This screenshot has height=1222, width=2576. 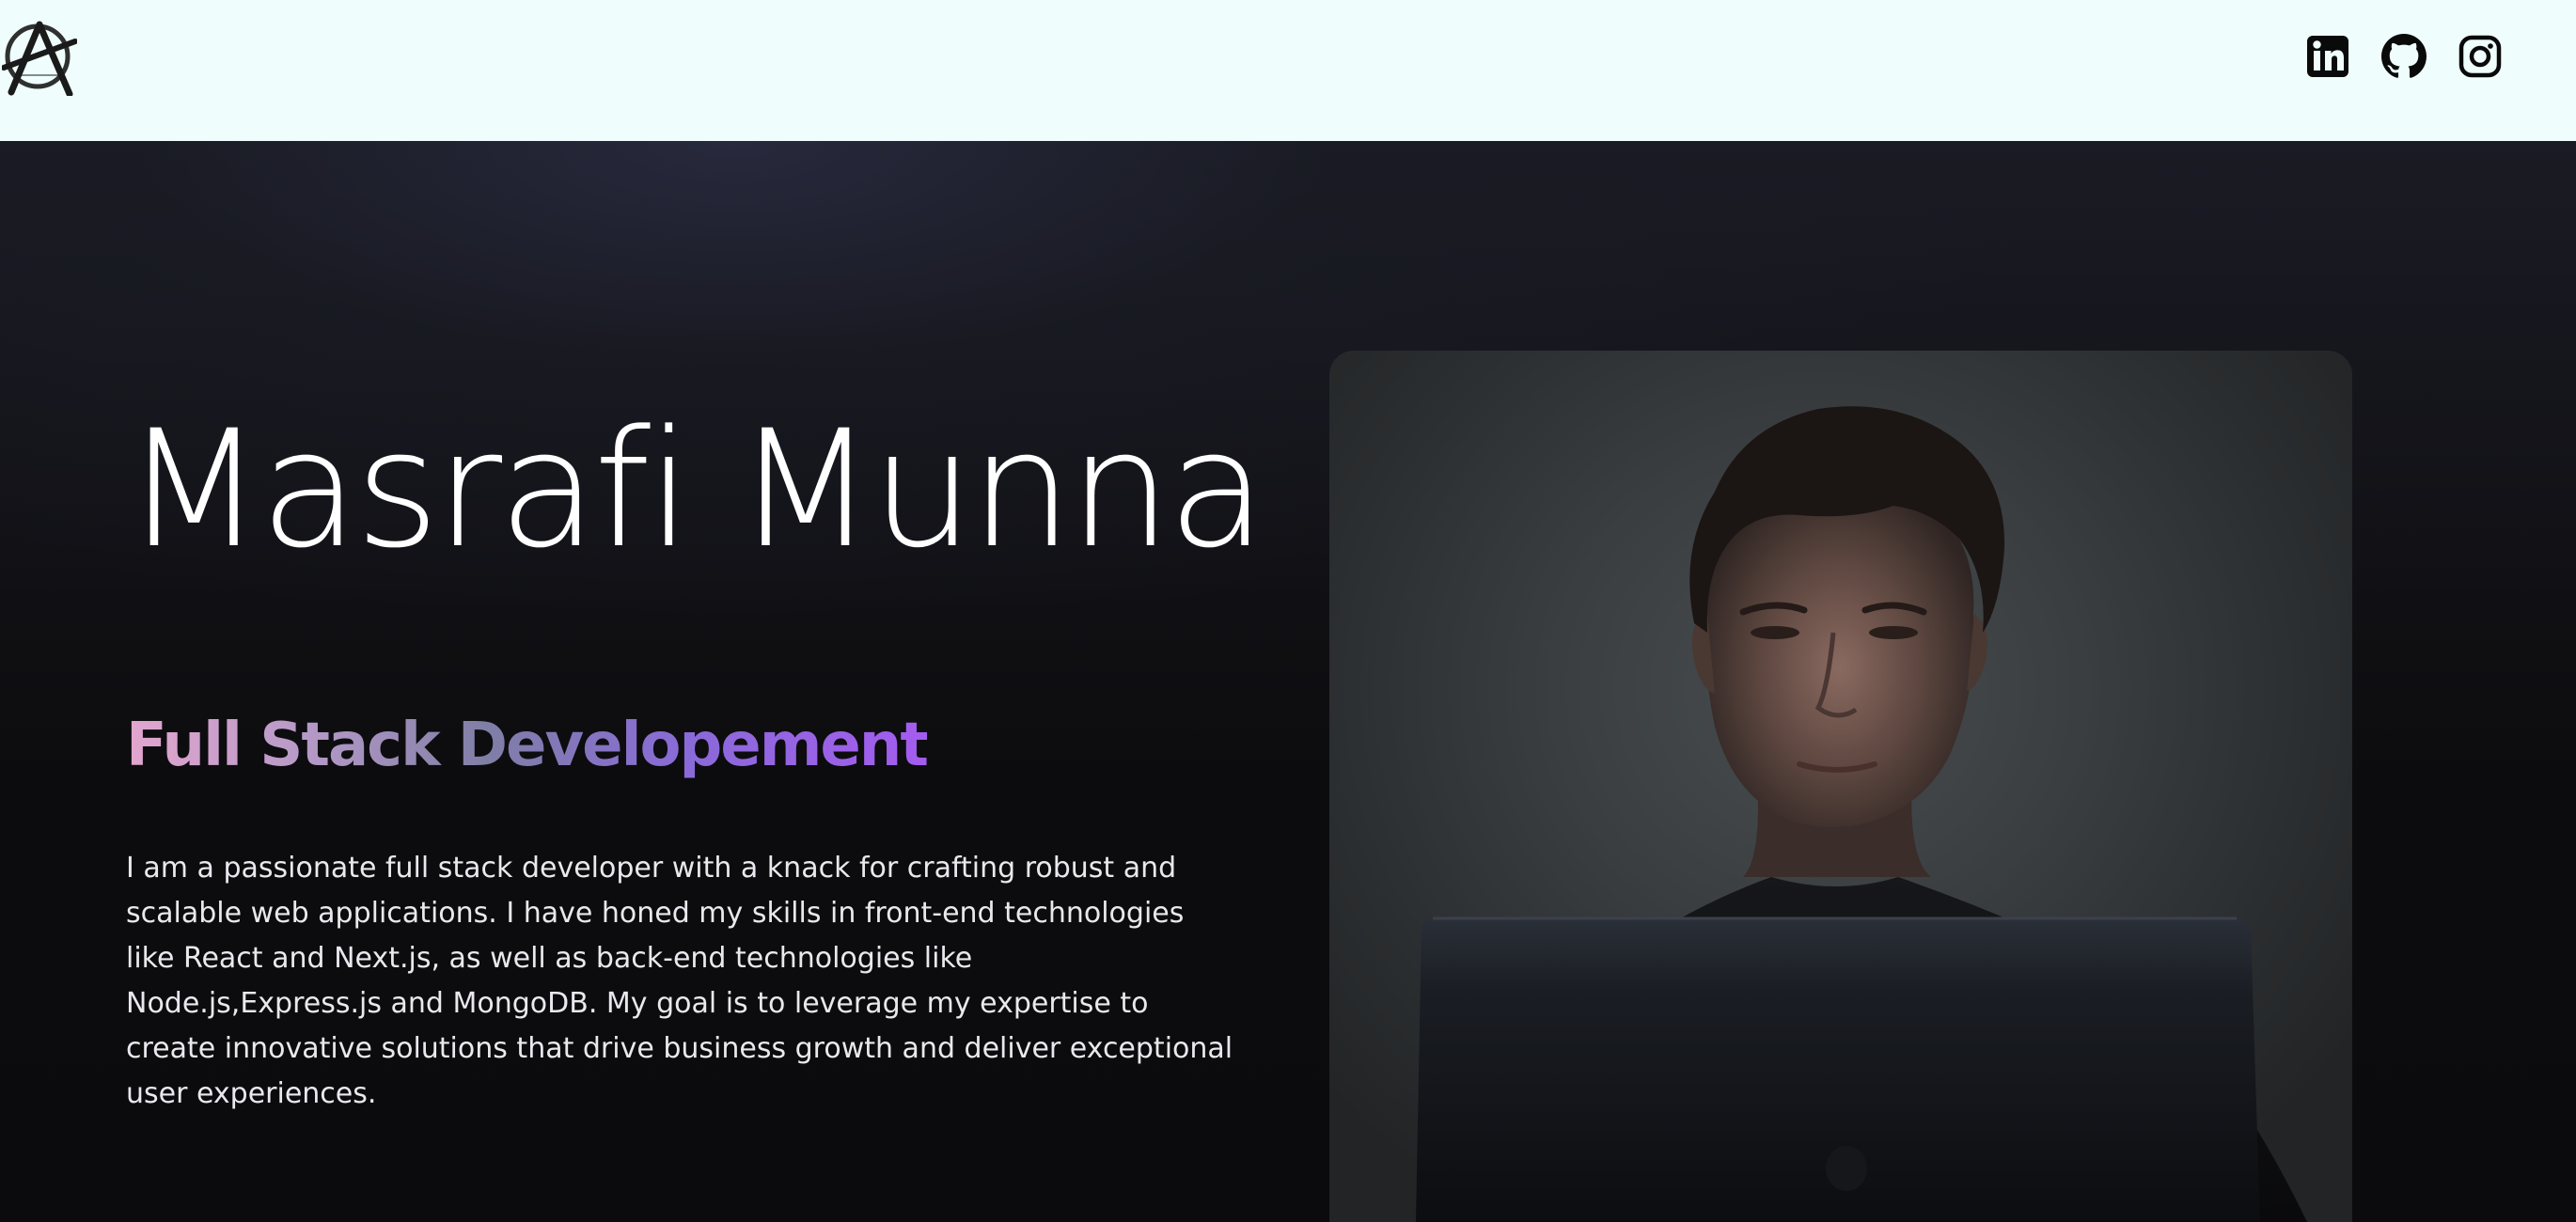 I want to click on github-icon, so click(x=2404, y=56).